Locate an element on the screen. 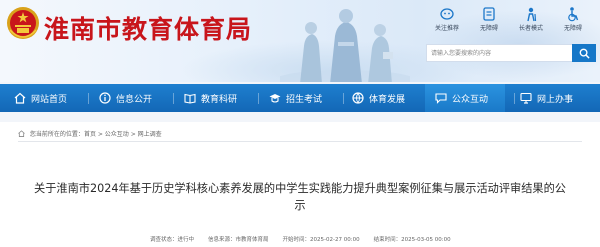 This screenshot has width=600, height=247. info-icon is located at coordinates (105, 98).